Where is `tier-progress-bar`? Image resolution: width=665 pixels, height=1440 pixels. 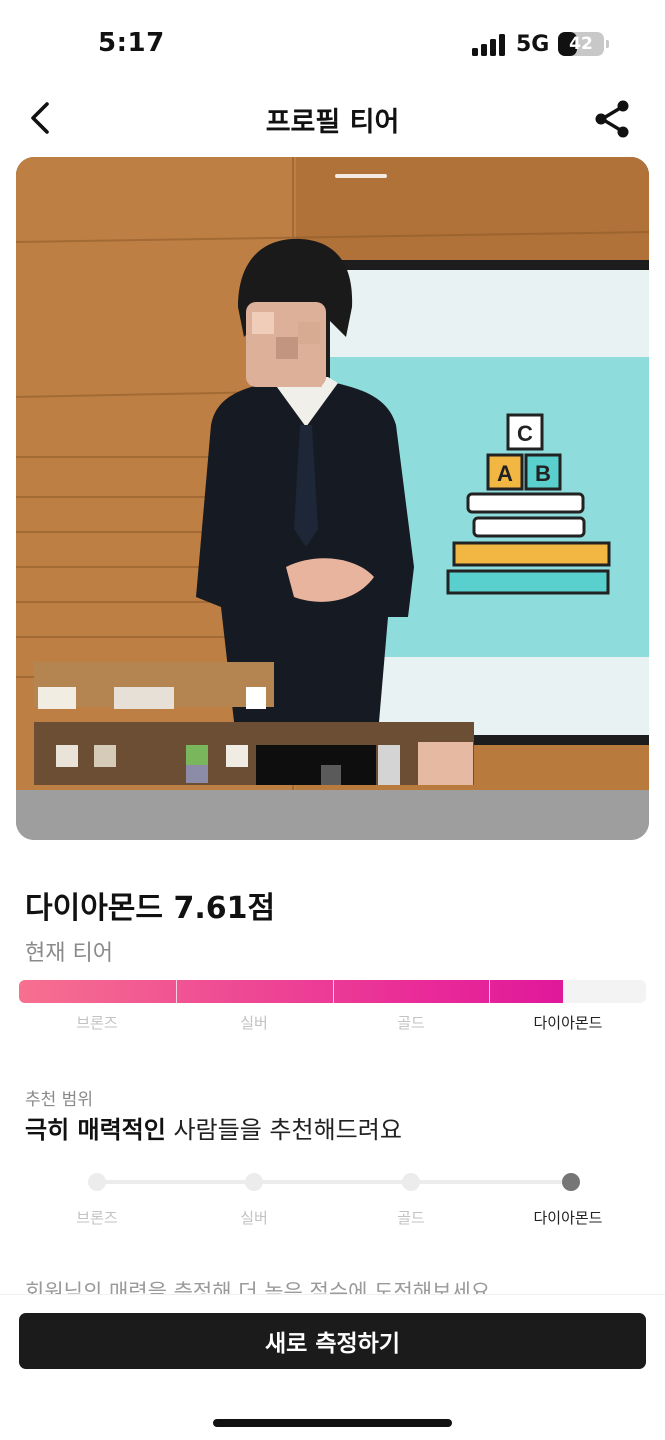
tier-progress-bar is located at coordinates (332, 991).